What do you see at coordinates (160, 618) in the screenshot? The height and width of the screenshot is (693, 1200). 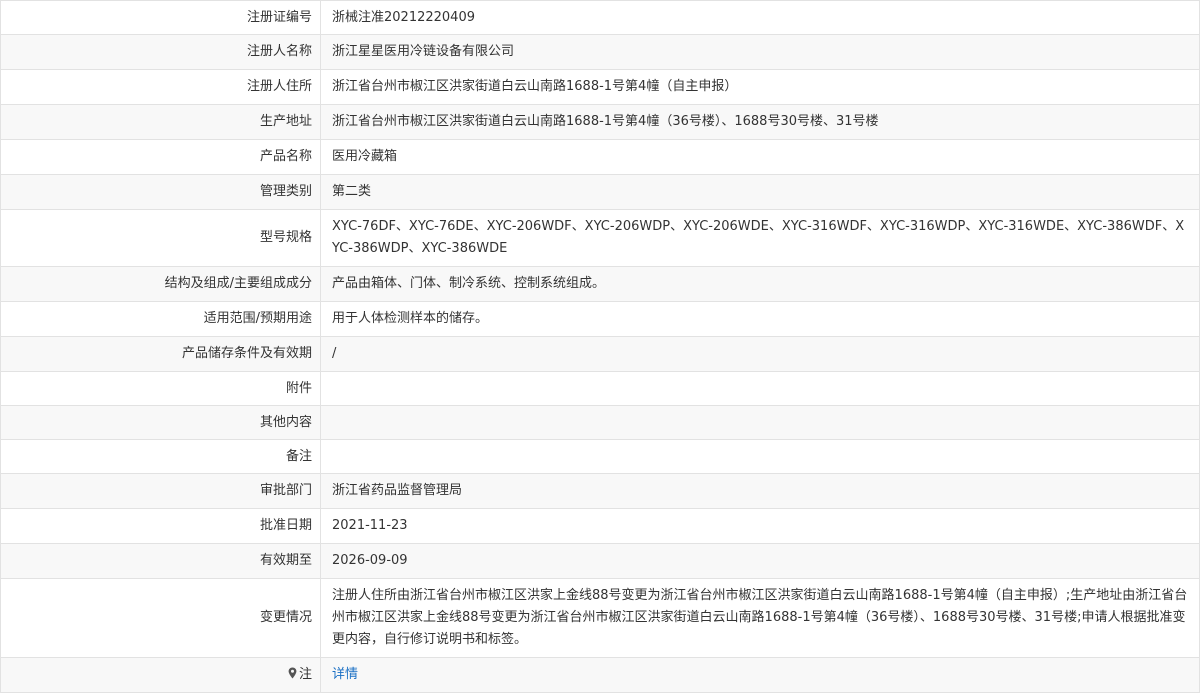 I see `row-label: 变更情况` at bounding box center [160, 618].